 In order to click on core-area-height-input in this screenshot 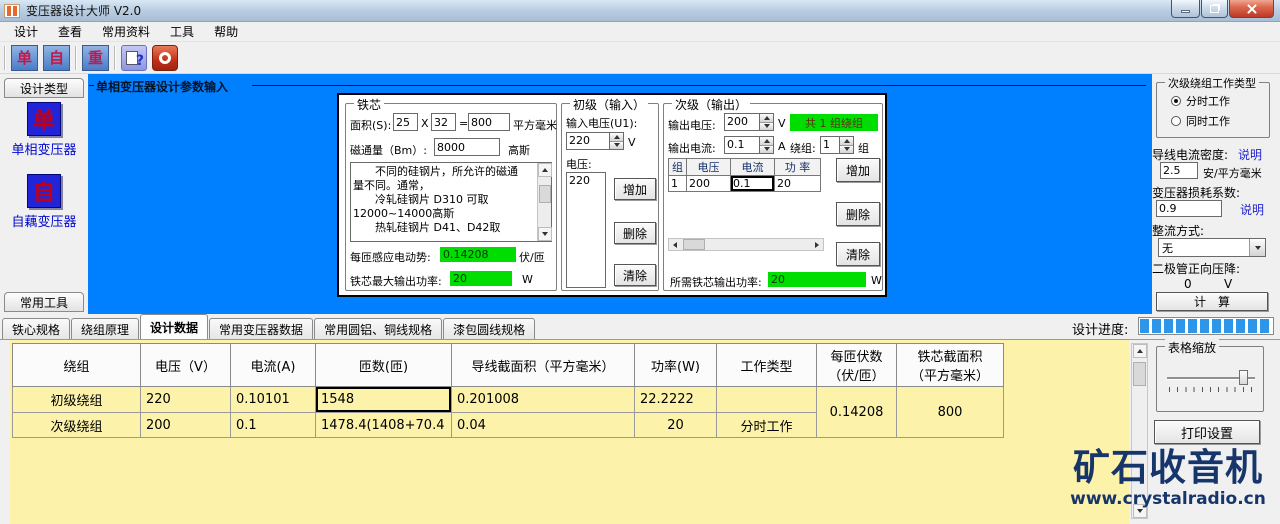, I will do `click(443, 122)`.